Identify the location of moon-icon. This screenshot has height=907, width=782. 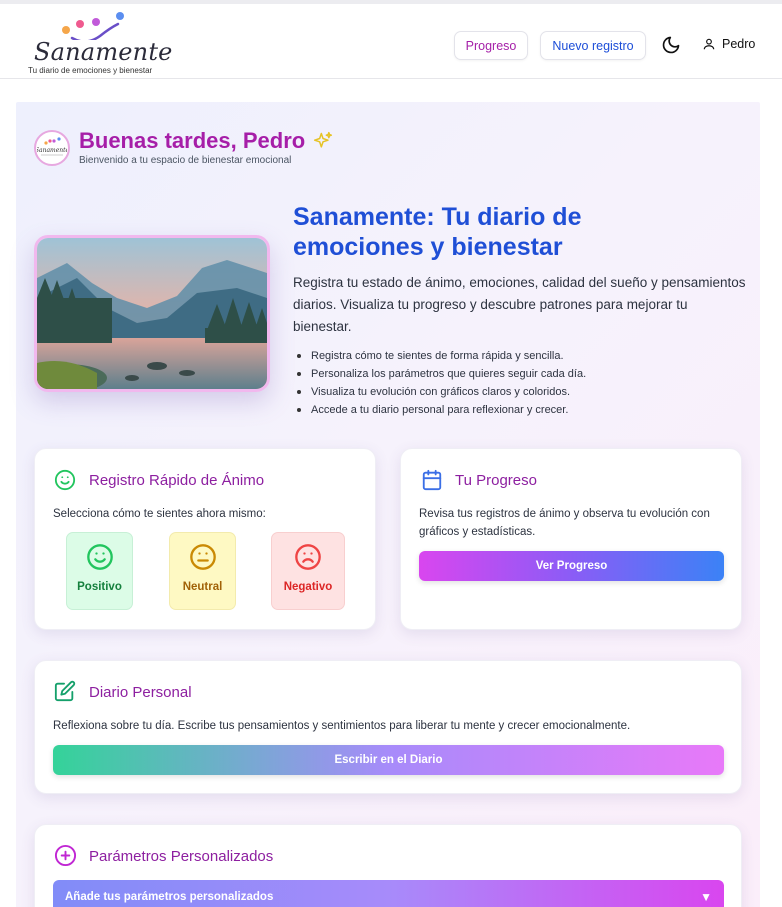
(671, 45).